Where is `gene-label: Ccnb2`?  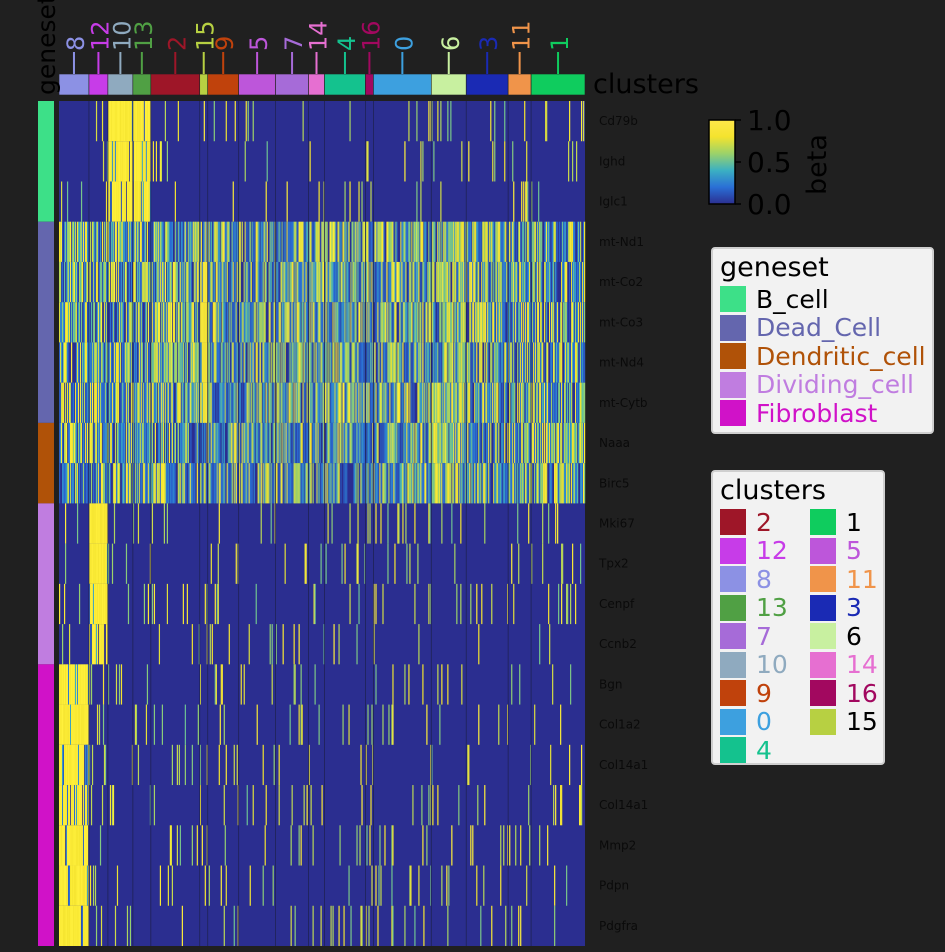 gene-label: Ccnb2 is located at coordinates (618, 644).